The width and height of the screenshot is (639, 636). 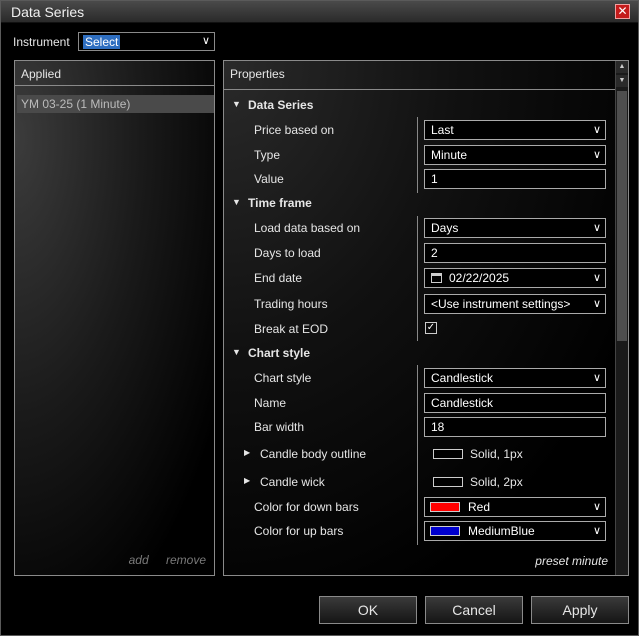 What do you see at coordinates (515, 179) in the screenshot?
I see `value-input: 1` at bounding box center [515, 179].